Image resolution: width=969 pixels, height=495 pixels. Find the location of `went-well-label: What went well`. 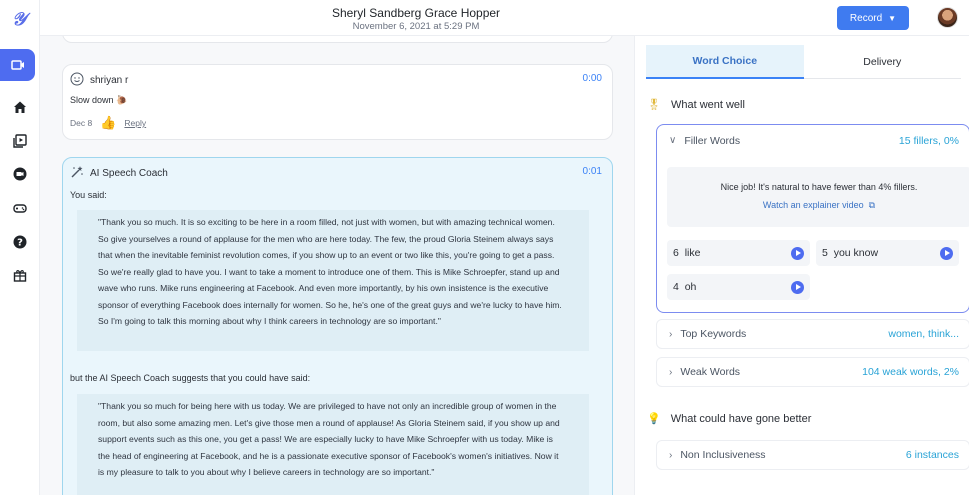

went-well-label: What went well is located at coordinates (707, 104).